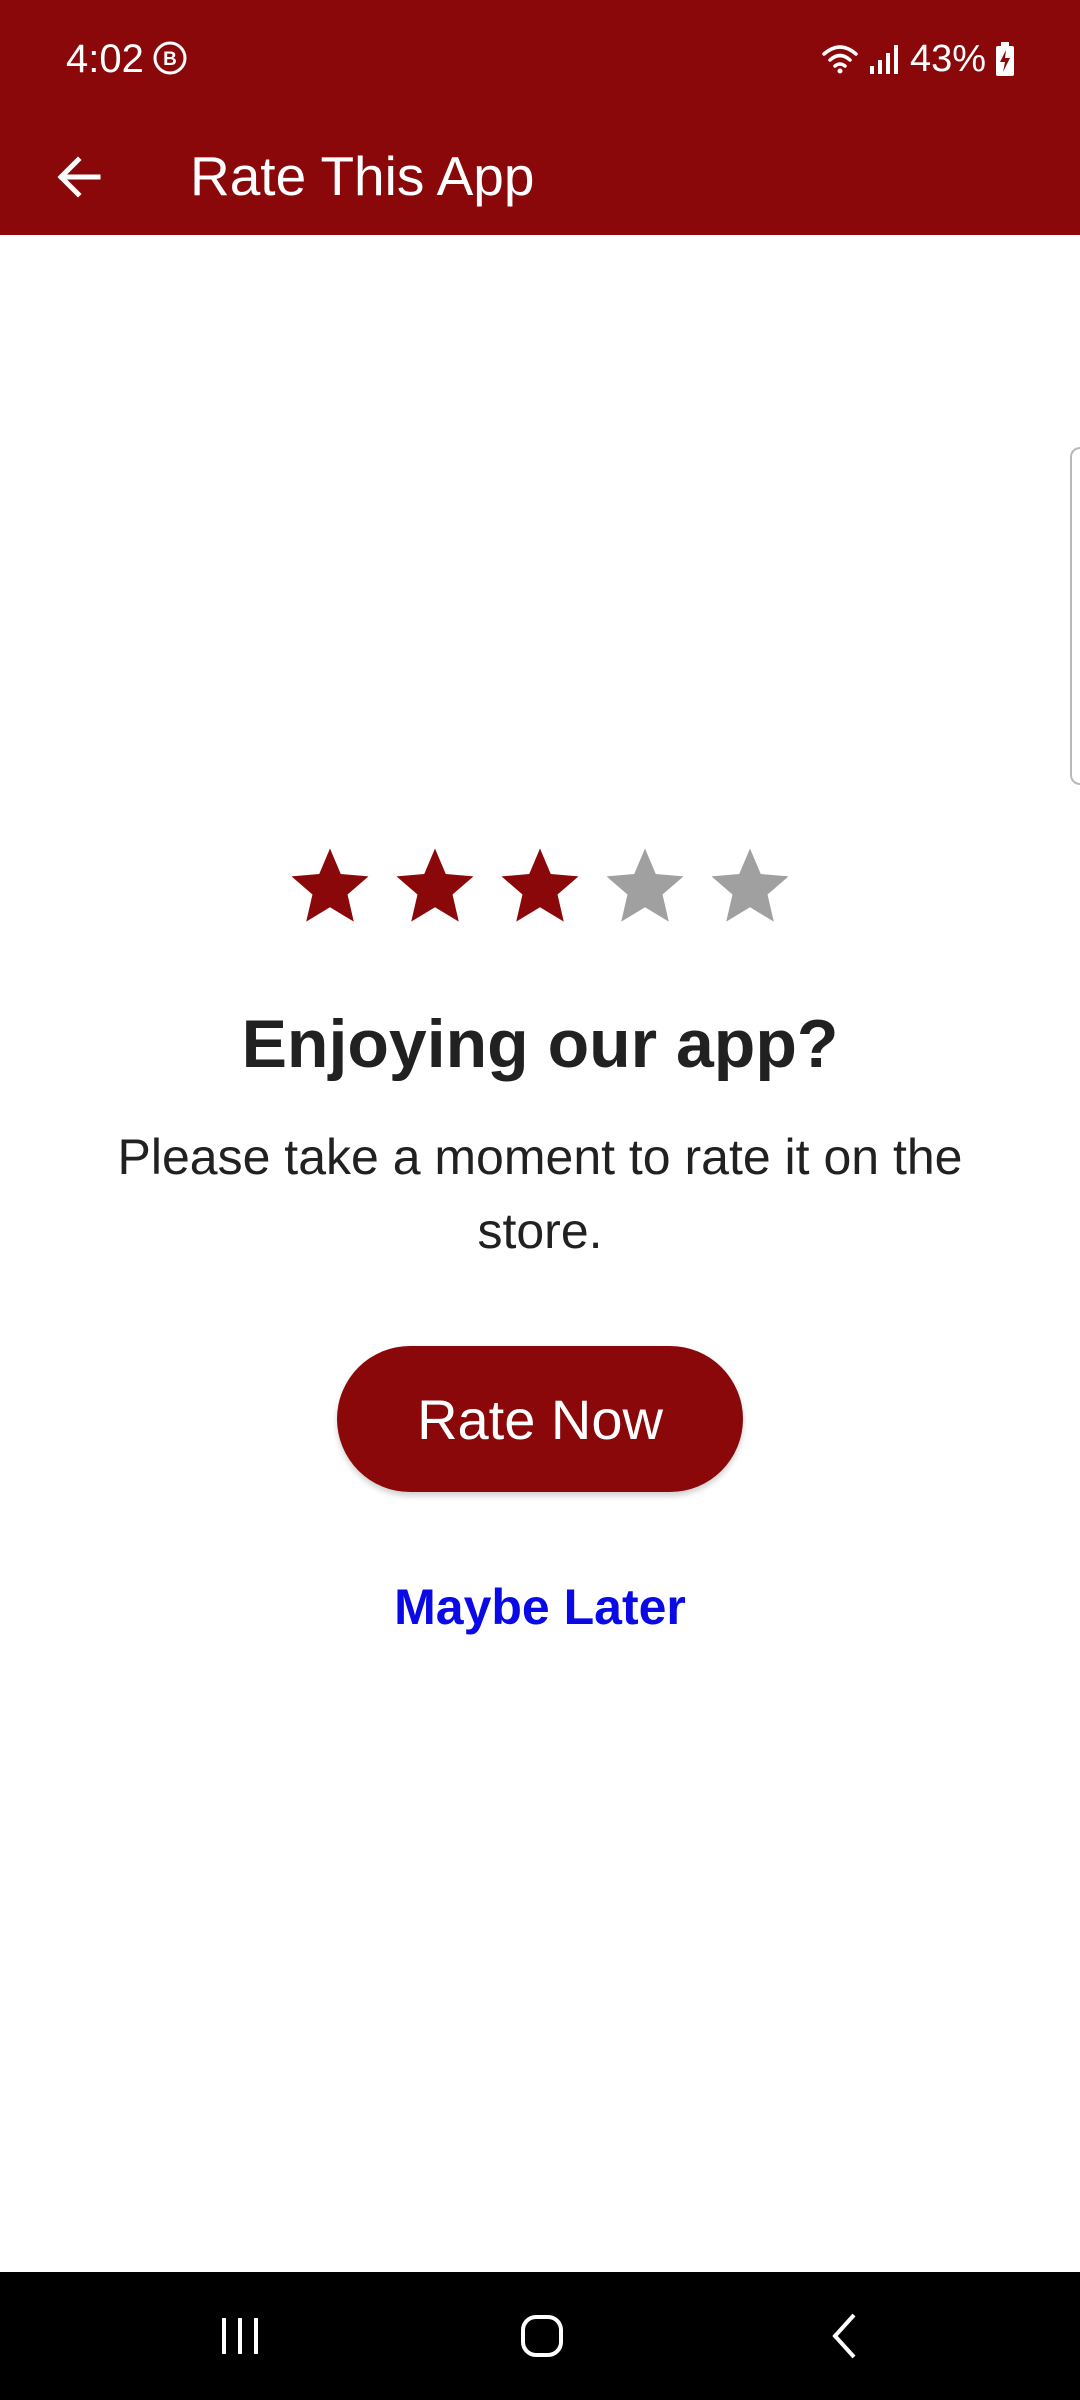 Image resolution: width=1080 pixels, height=2400 pixels. What do you see at coordinates (1005, 59) in the screenshot?
I see `battery-charging-icon` at bounding box center [1005, 59].